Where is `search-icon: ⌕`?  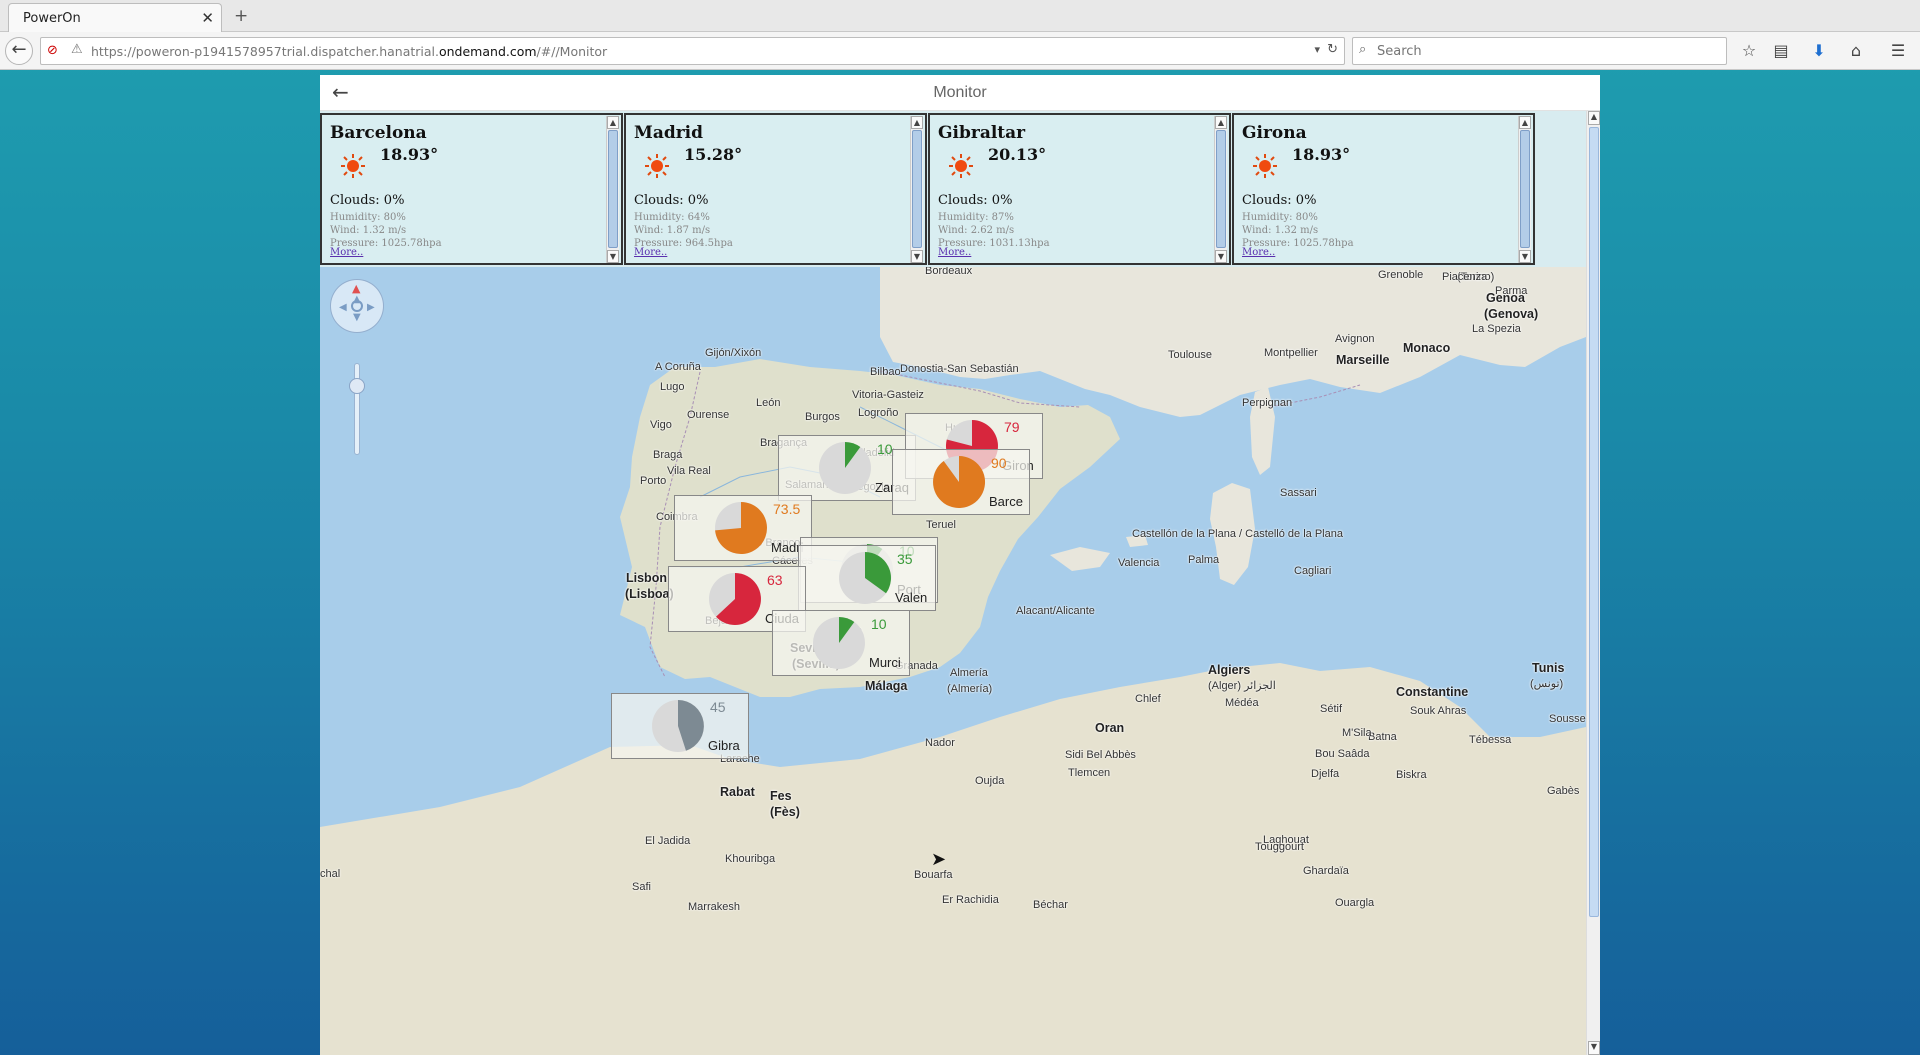 search-icon: ⌕ is located at coordinates (1363, 49).